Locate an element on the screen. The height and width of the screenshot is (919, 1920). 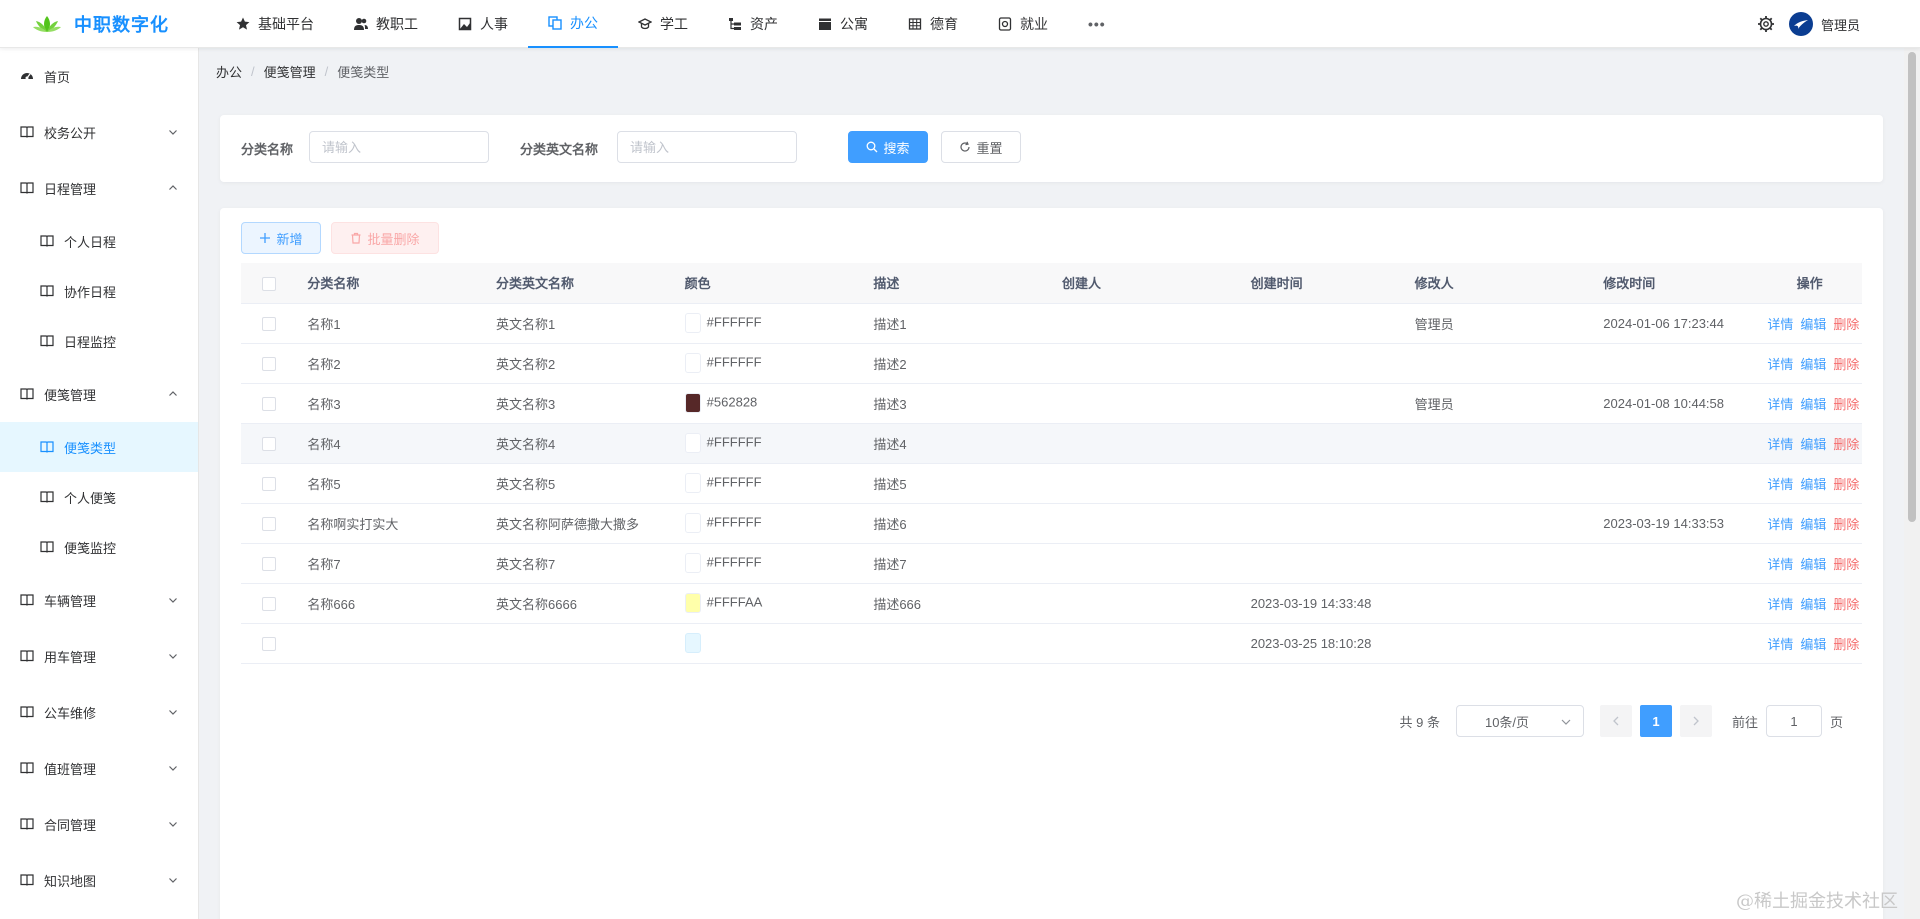
sidebar-item-vehicle-repair: 公车维修 is located at coordinates (99, 712).